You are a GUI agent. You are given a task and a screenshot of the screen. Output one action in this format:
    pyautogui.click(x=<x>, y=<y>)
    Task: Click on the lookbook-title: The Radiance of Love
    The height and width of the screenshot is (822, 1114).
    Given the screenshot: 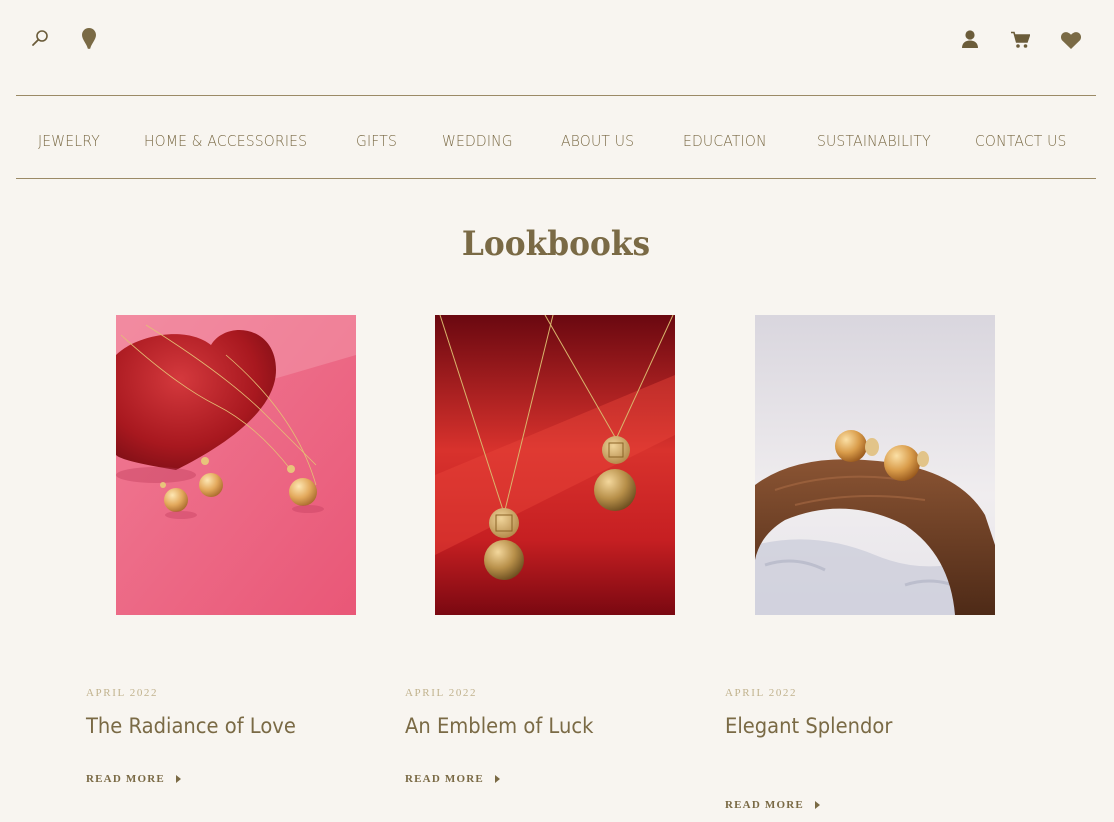 What is the action you would take?
    pyautogui.click(x=191, y=726)
    